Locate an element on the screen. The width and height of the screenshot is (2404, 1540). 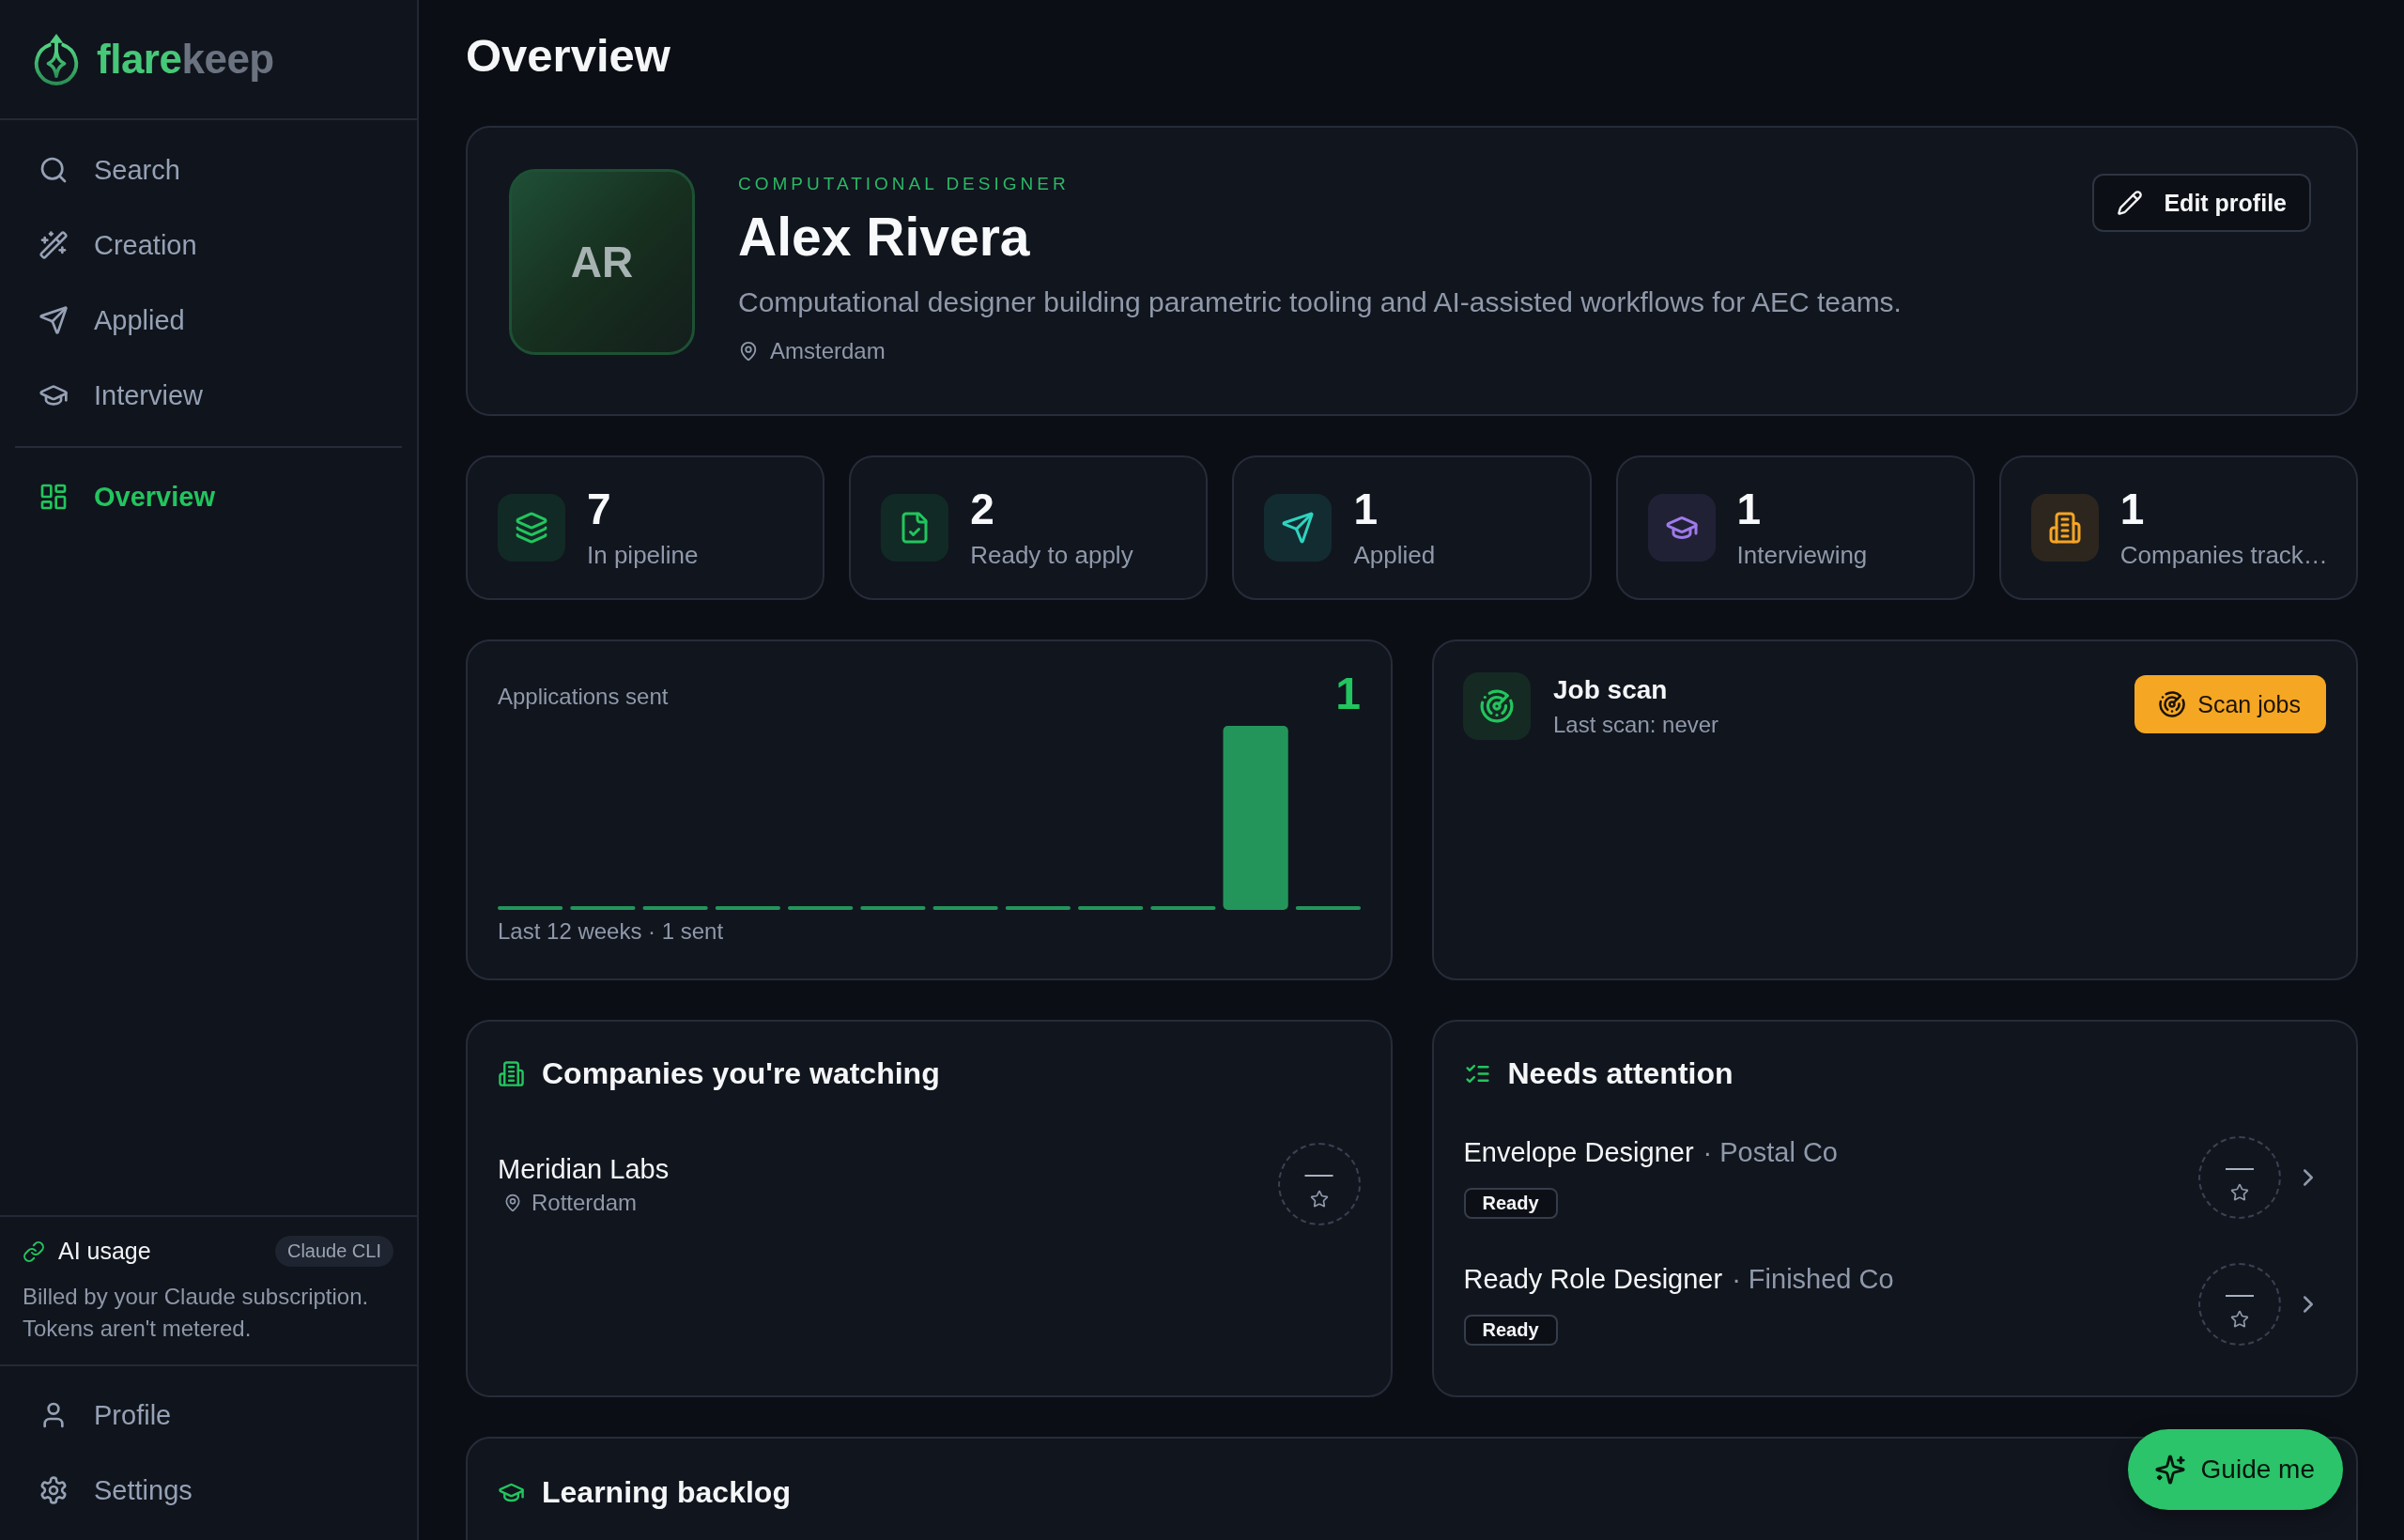
settings-icon is located at coordinates (54, 1490).